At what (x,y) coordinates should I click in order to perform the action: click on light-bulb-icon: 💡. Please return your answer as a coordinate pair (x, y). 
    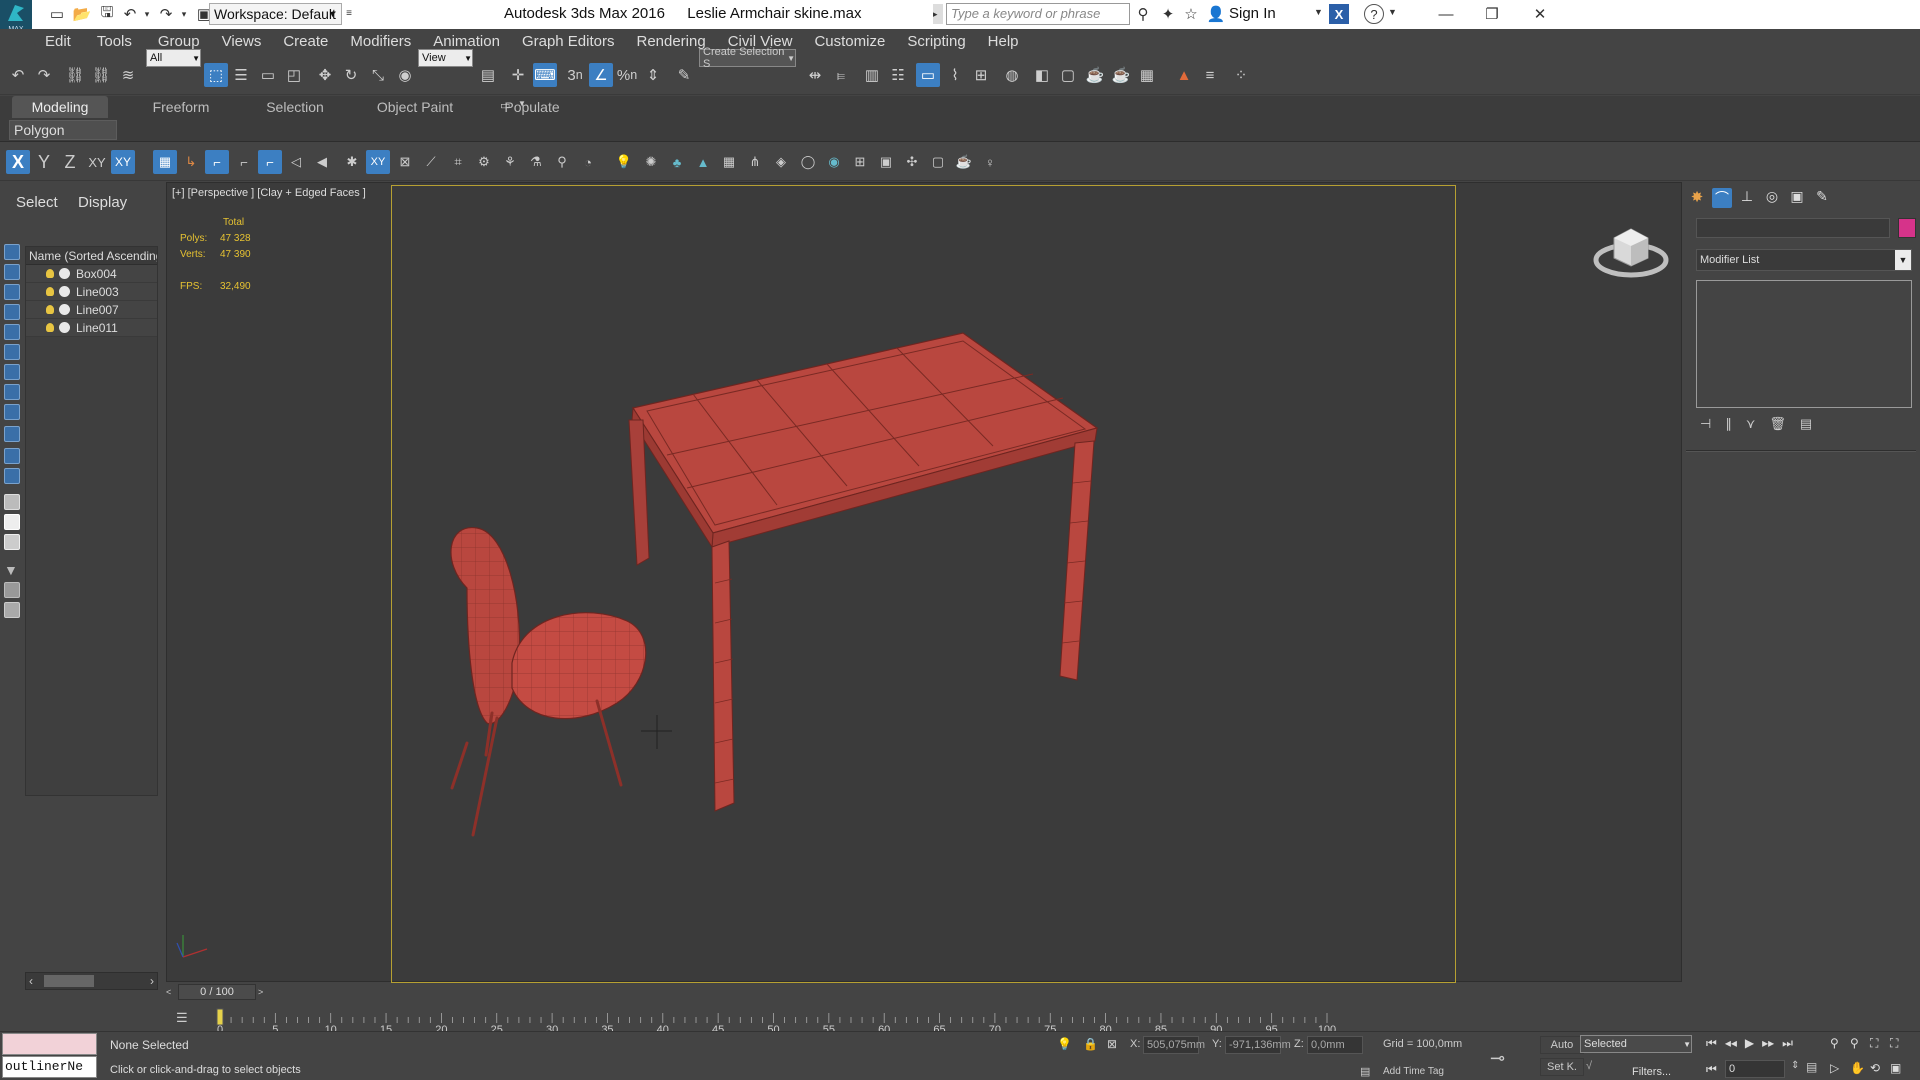
    Looking at the image, I should click on (624, 162).